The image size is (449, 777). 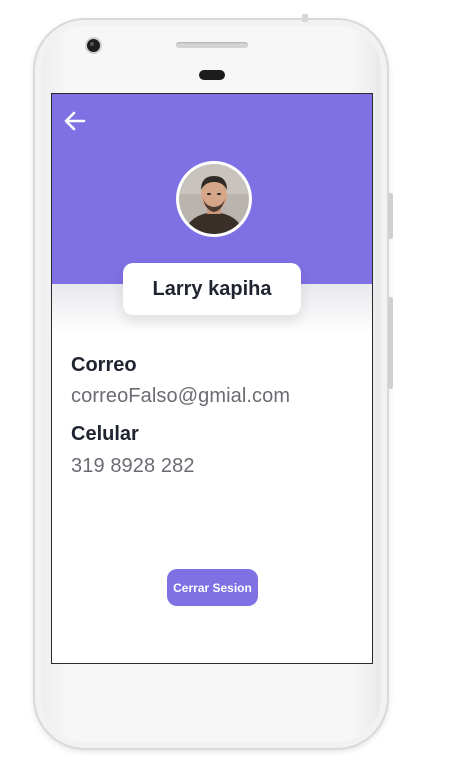 I want to click on phone-volume-button, so click(x=390, y=343).